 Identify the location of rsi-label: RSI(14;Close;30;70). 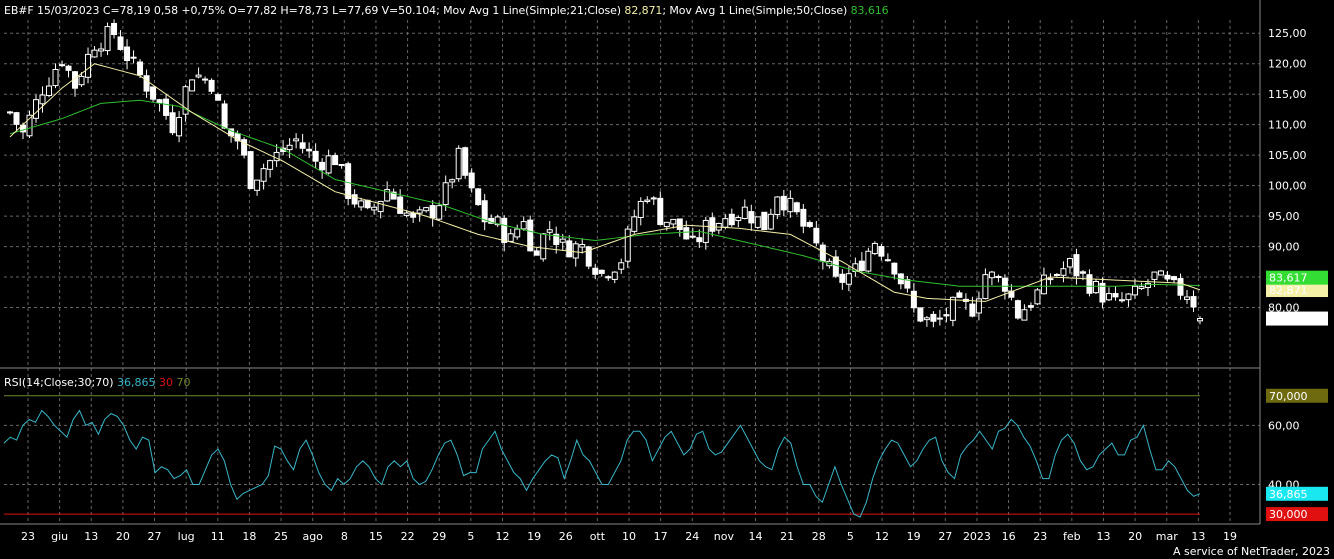
(59, 382).